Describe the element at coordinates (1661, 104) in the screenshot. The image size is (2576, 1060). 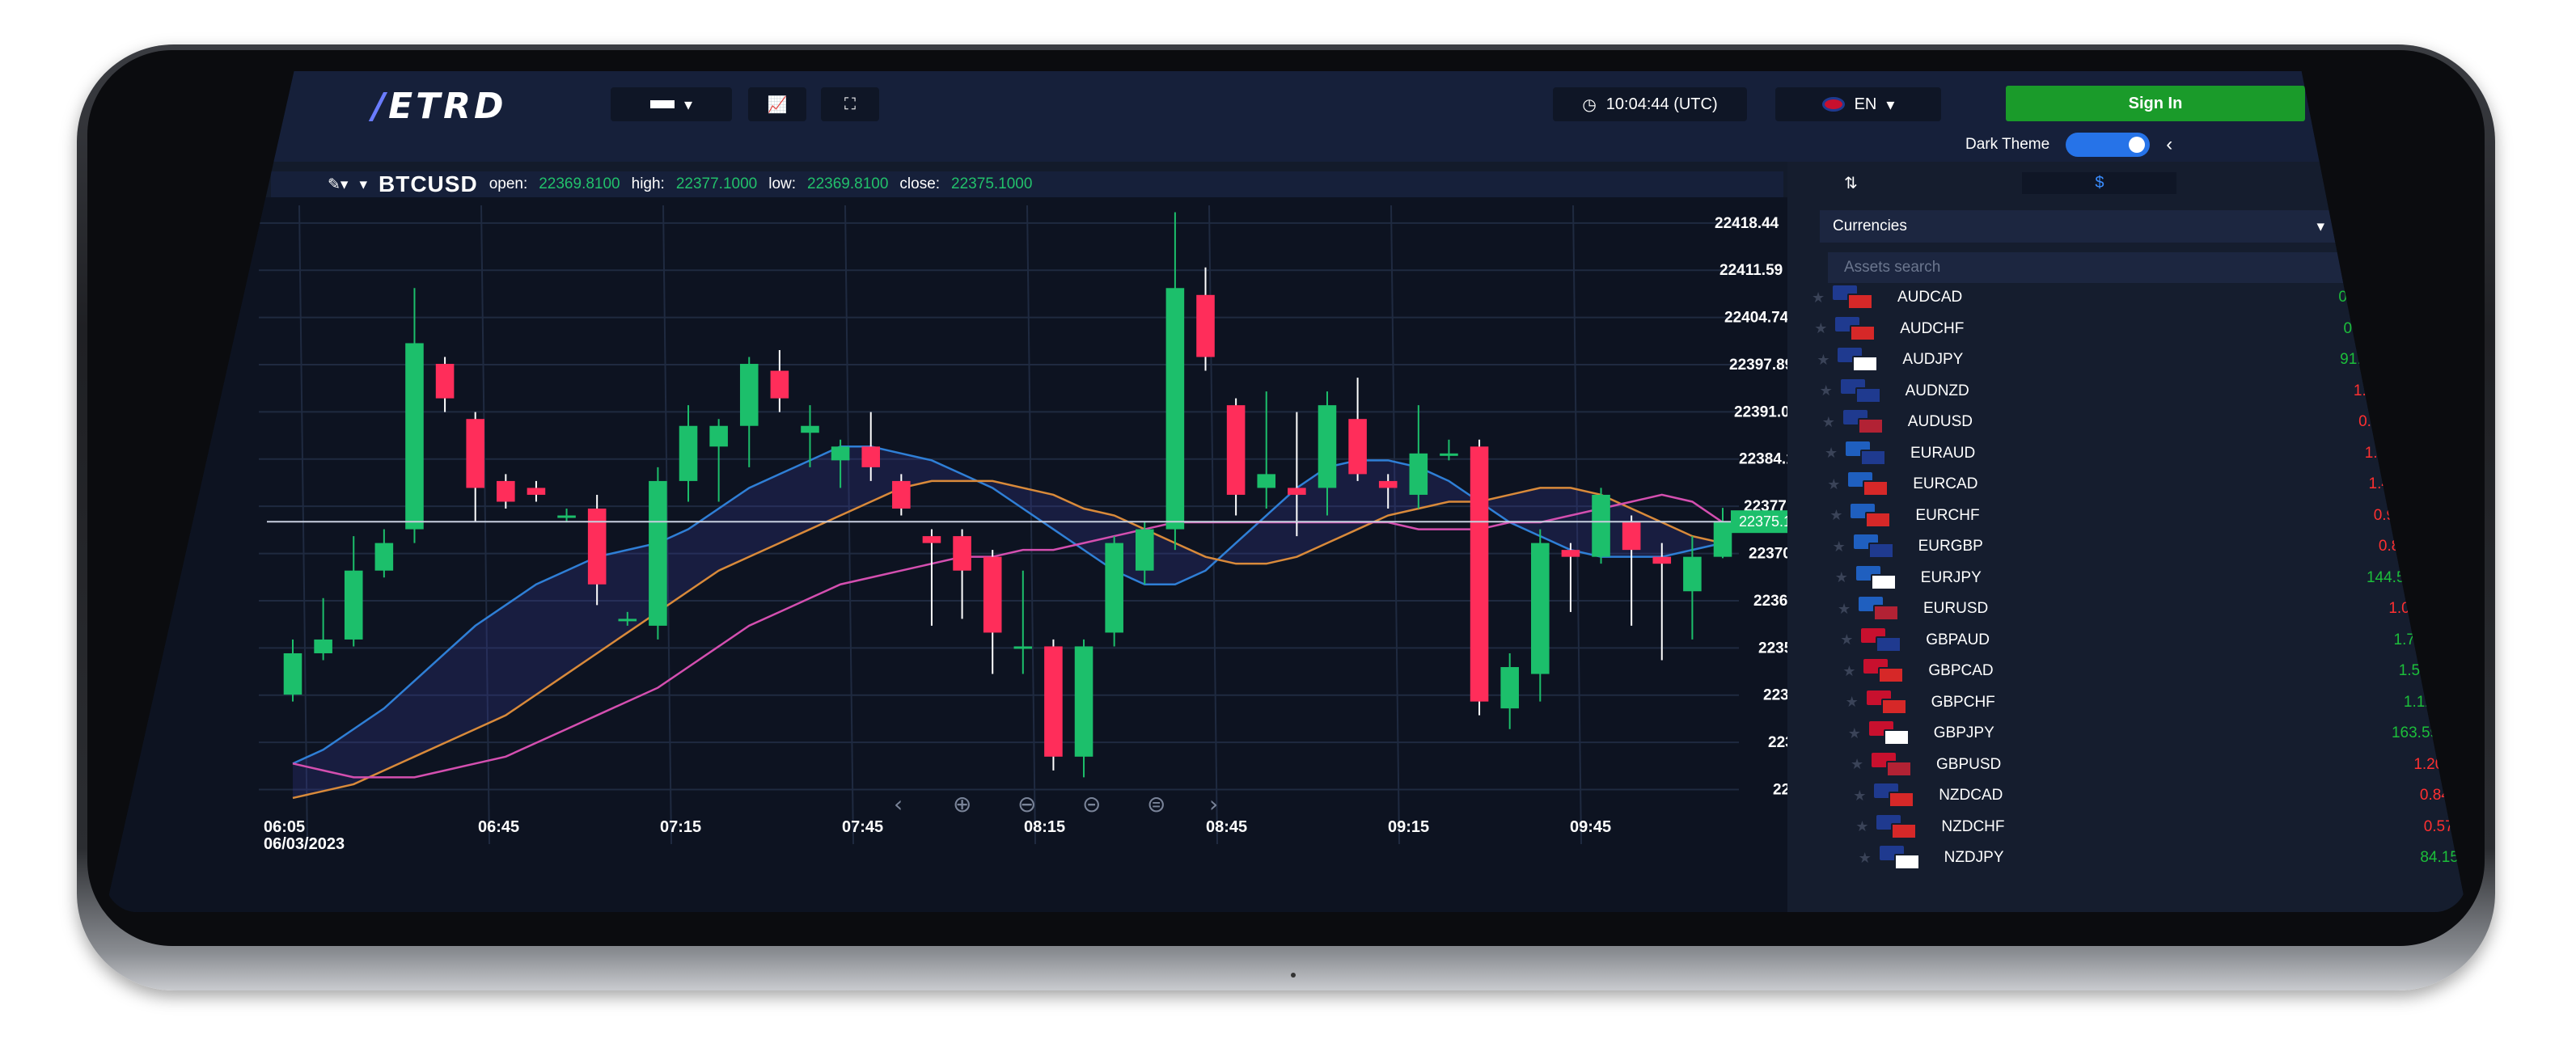
I see `clock-time: 10:04:44 (UTC)` at that location.